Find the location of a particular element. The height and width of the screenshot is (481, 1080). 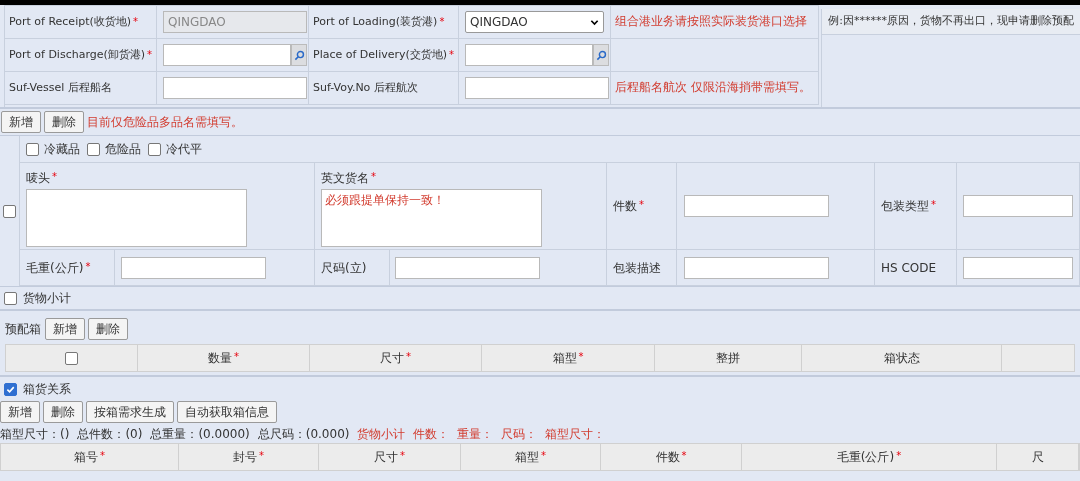

field-label: Port of Receipt(收货地) is located at coordinates (70, 21).